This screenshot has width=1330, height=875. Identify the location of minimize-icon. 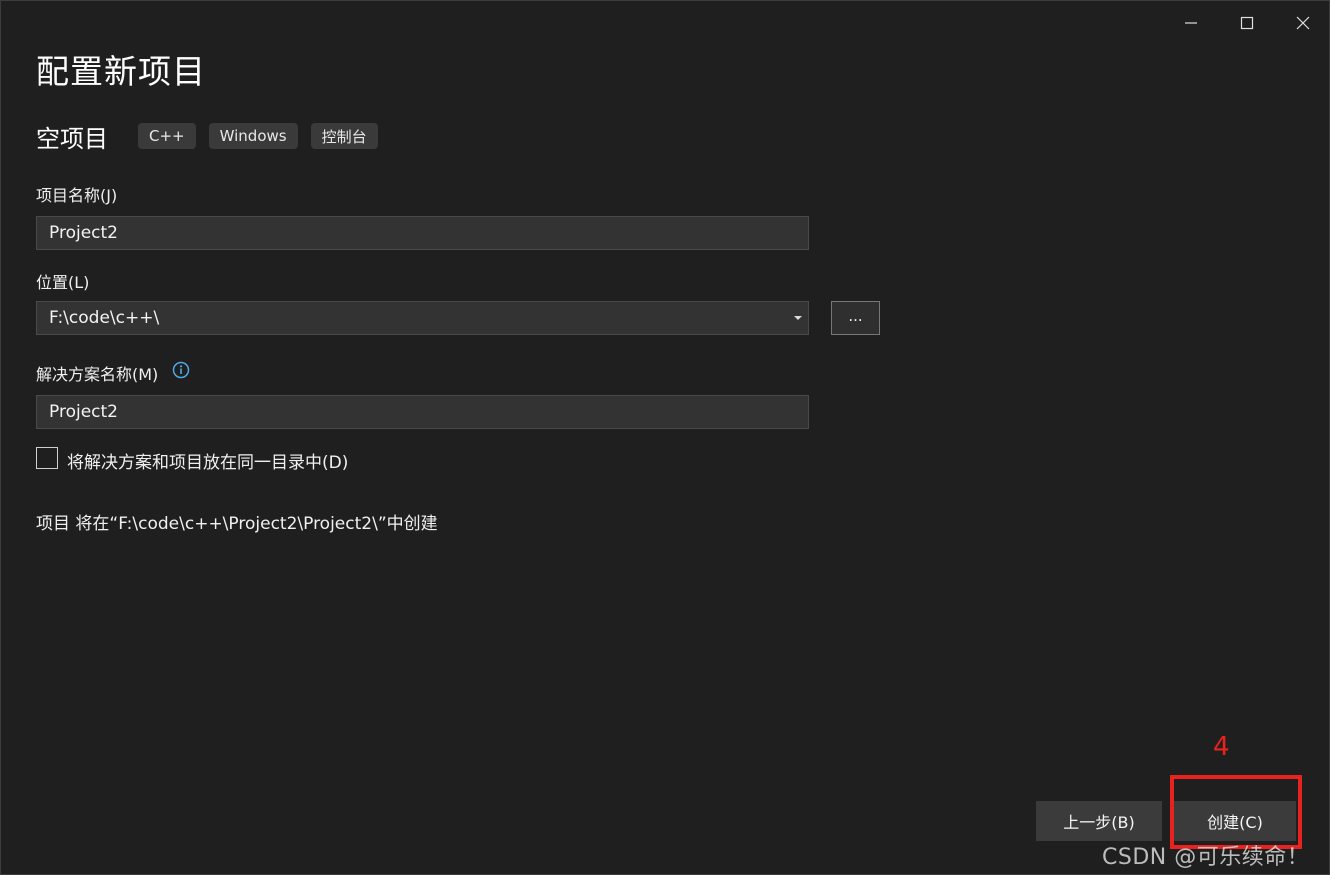
(1191, 23).